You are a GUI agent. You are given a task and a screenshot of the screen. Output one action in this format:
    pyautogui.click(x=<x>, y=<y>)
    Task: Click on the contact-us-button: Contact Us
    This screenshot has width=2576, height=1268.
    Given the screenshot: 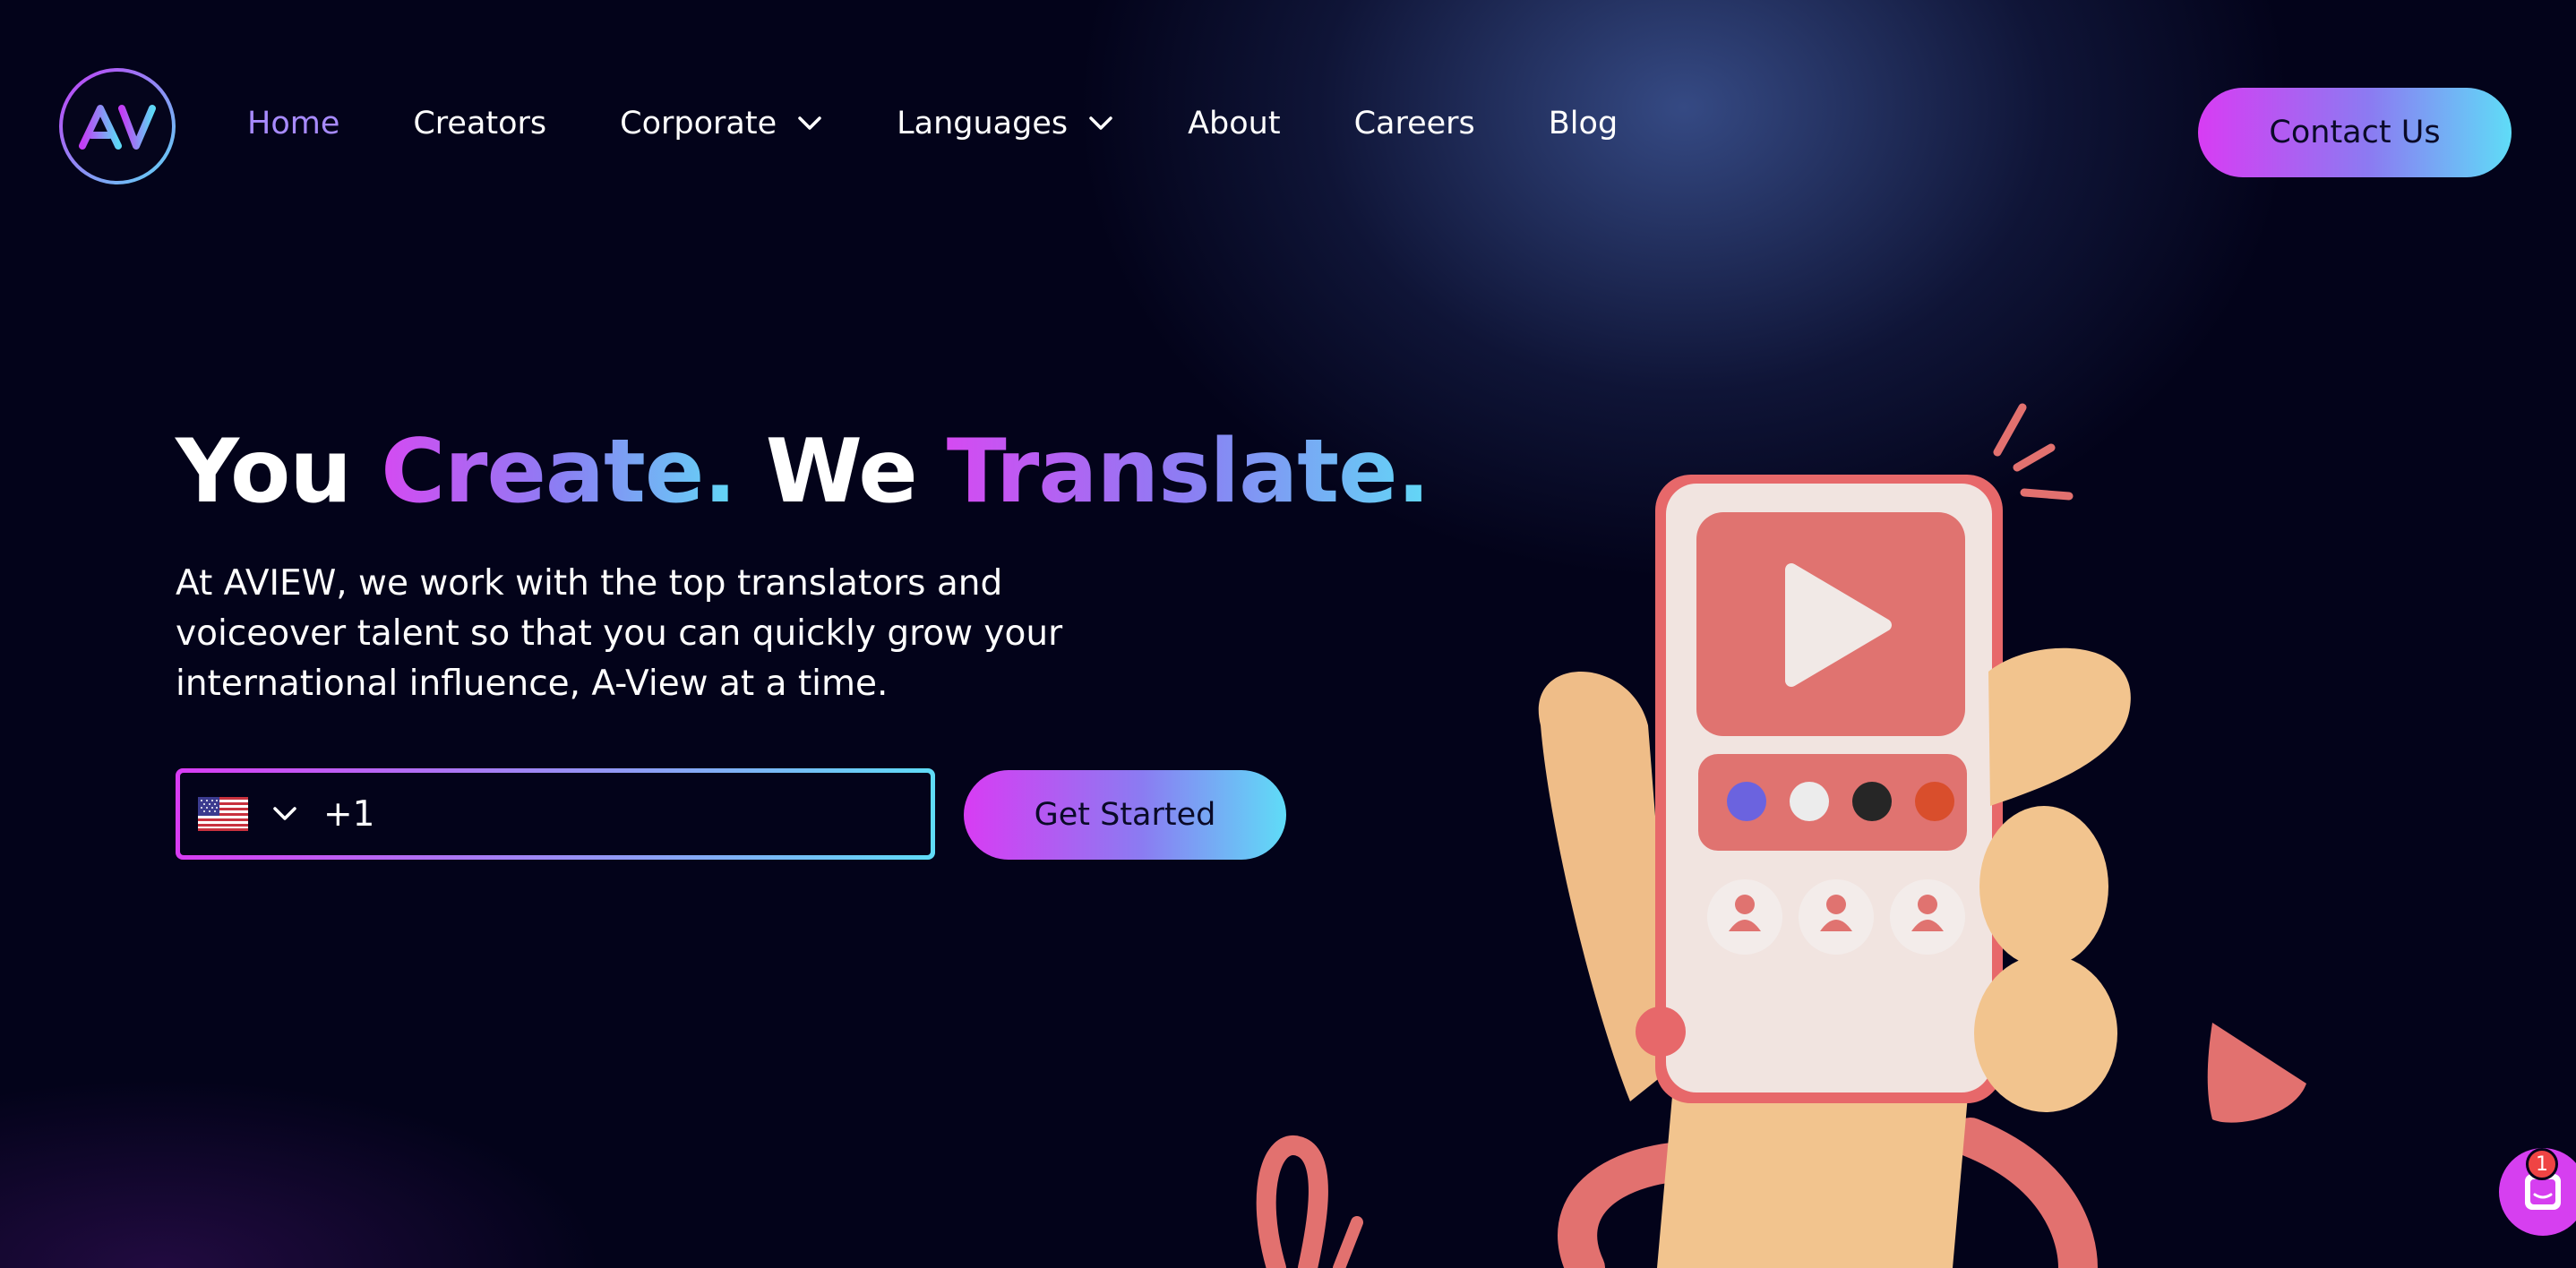 What is the action you would take?
    pyautogui.click(x=2355, y=132)
    